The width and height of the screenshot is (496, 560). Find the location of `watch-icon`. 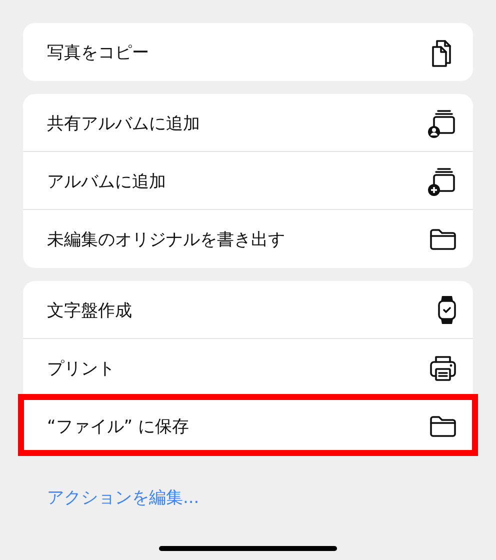

watch-icon is located at coordinates (447, 310).